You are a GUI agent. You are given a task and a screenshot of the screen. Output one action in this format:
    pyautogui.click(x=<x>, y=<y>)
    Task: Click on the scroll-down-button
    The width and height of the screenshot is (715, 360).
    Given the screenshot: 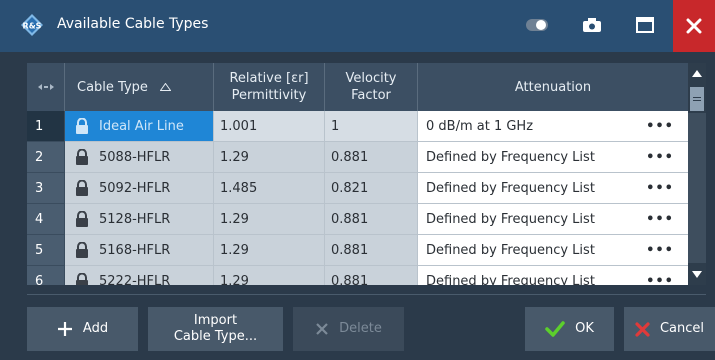 What is the action you would take?
    pyautogui.click(x=697, y=274)
    